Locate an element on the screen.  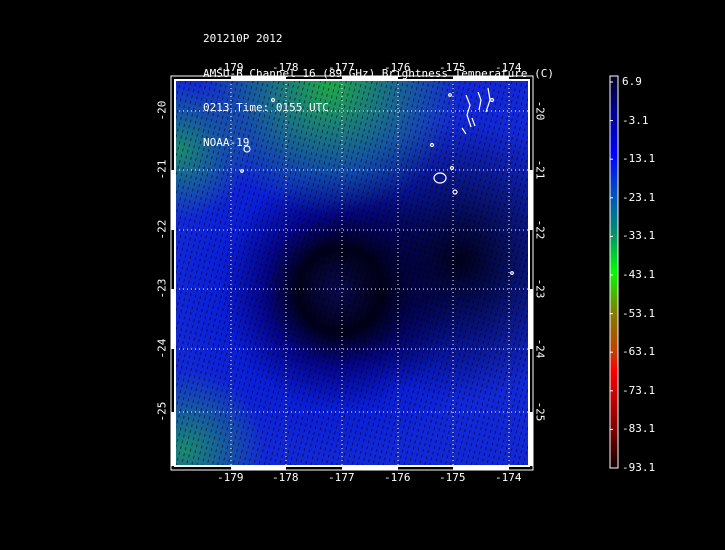
title-line-time: 0213 Time: 0155 UTC is located at coordinates (266, 107).